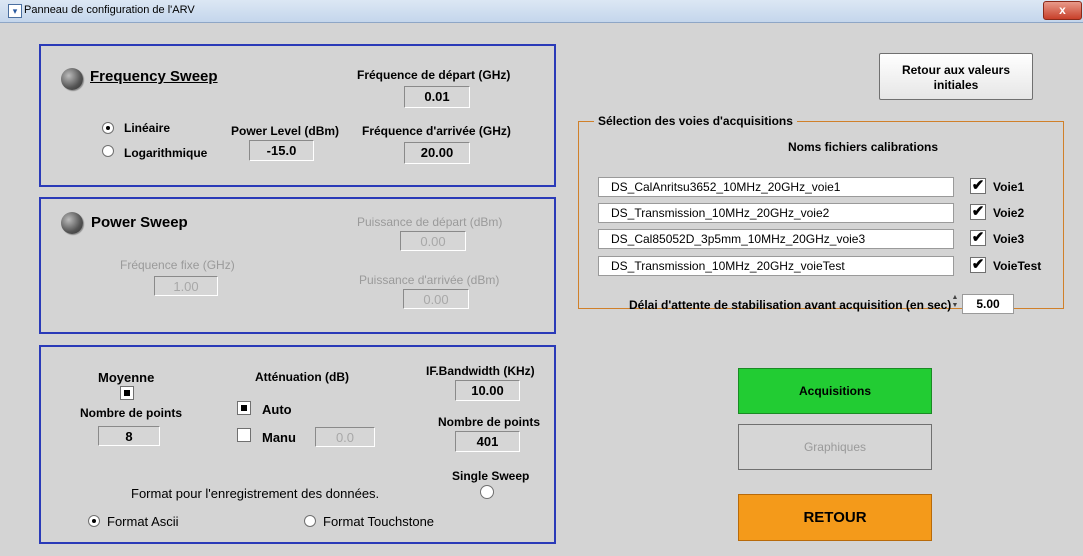  I want to click on delay-spin-icon: ▲ ▼, so click(955, 303).